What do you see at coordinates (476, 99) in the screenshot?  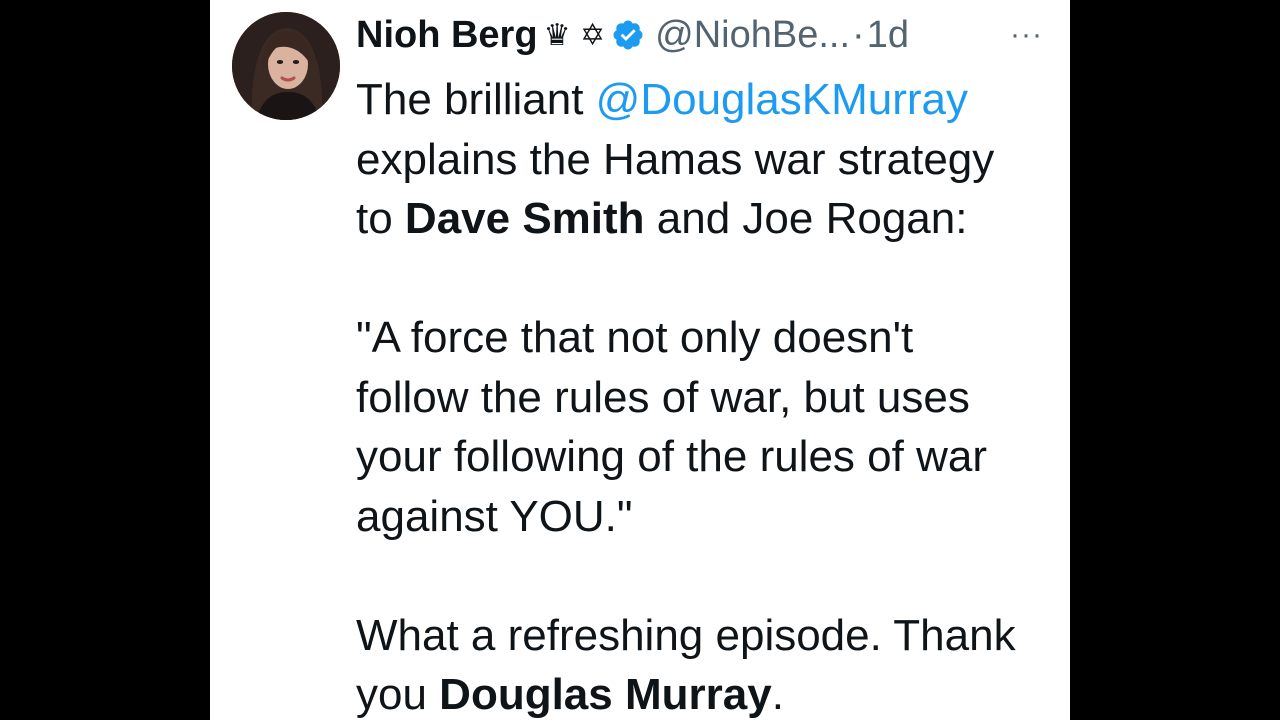 I see `tweet-text-segment: The brilliant` at bounding box center [476, 99].